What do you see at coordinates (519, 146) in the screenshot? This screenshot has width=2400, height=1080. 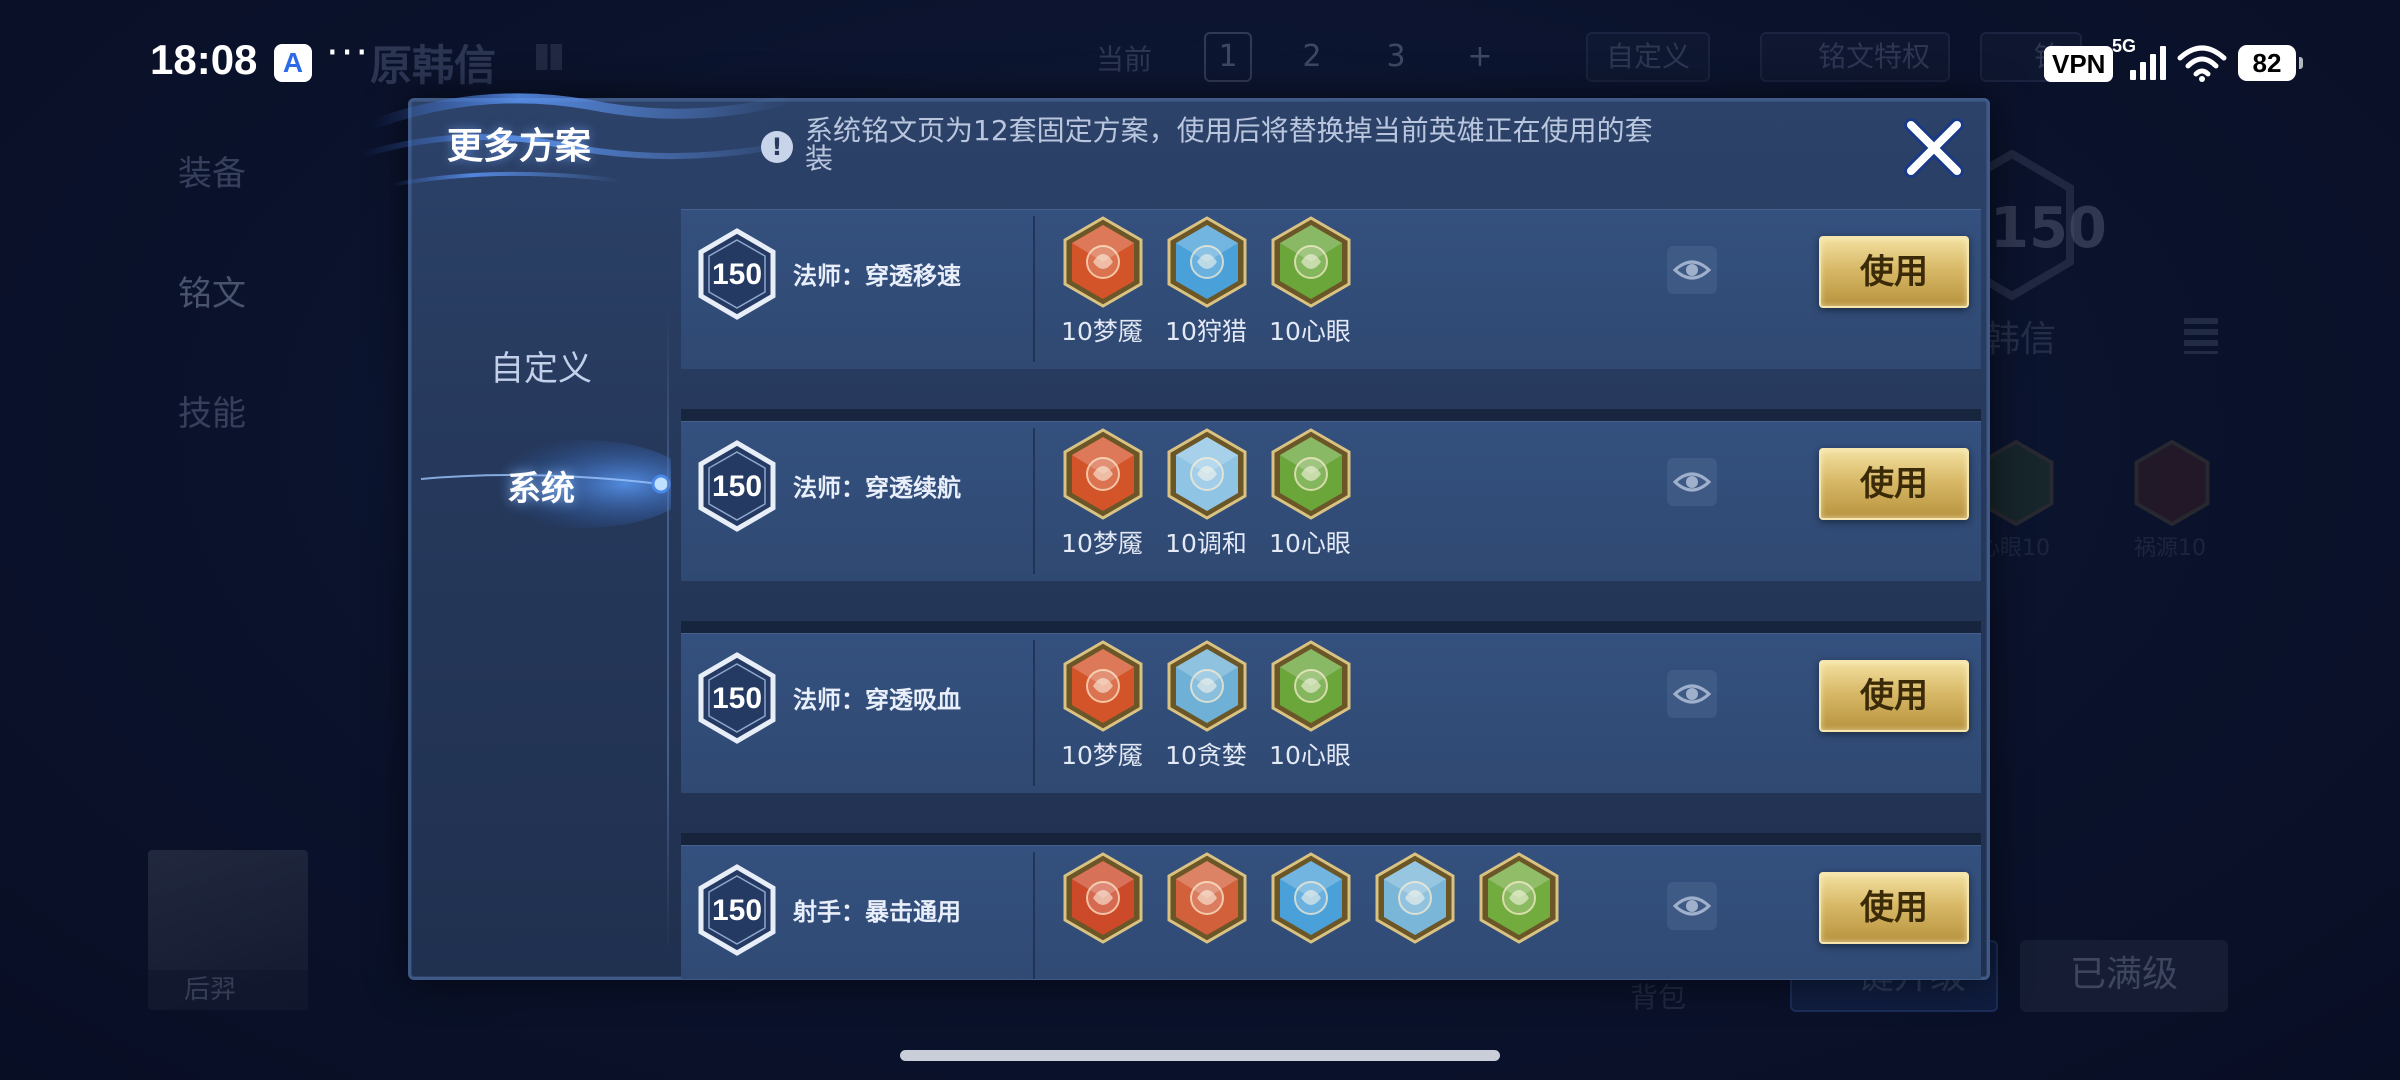 I see `modal-title: 更多方案` at bounding box center [519, 146].